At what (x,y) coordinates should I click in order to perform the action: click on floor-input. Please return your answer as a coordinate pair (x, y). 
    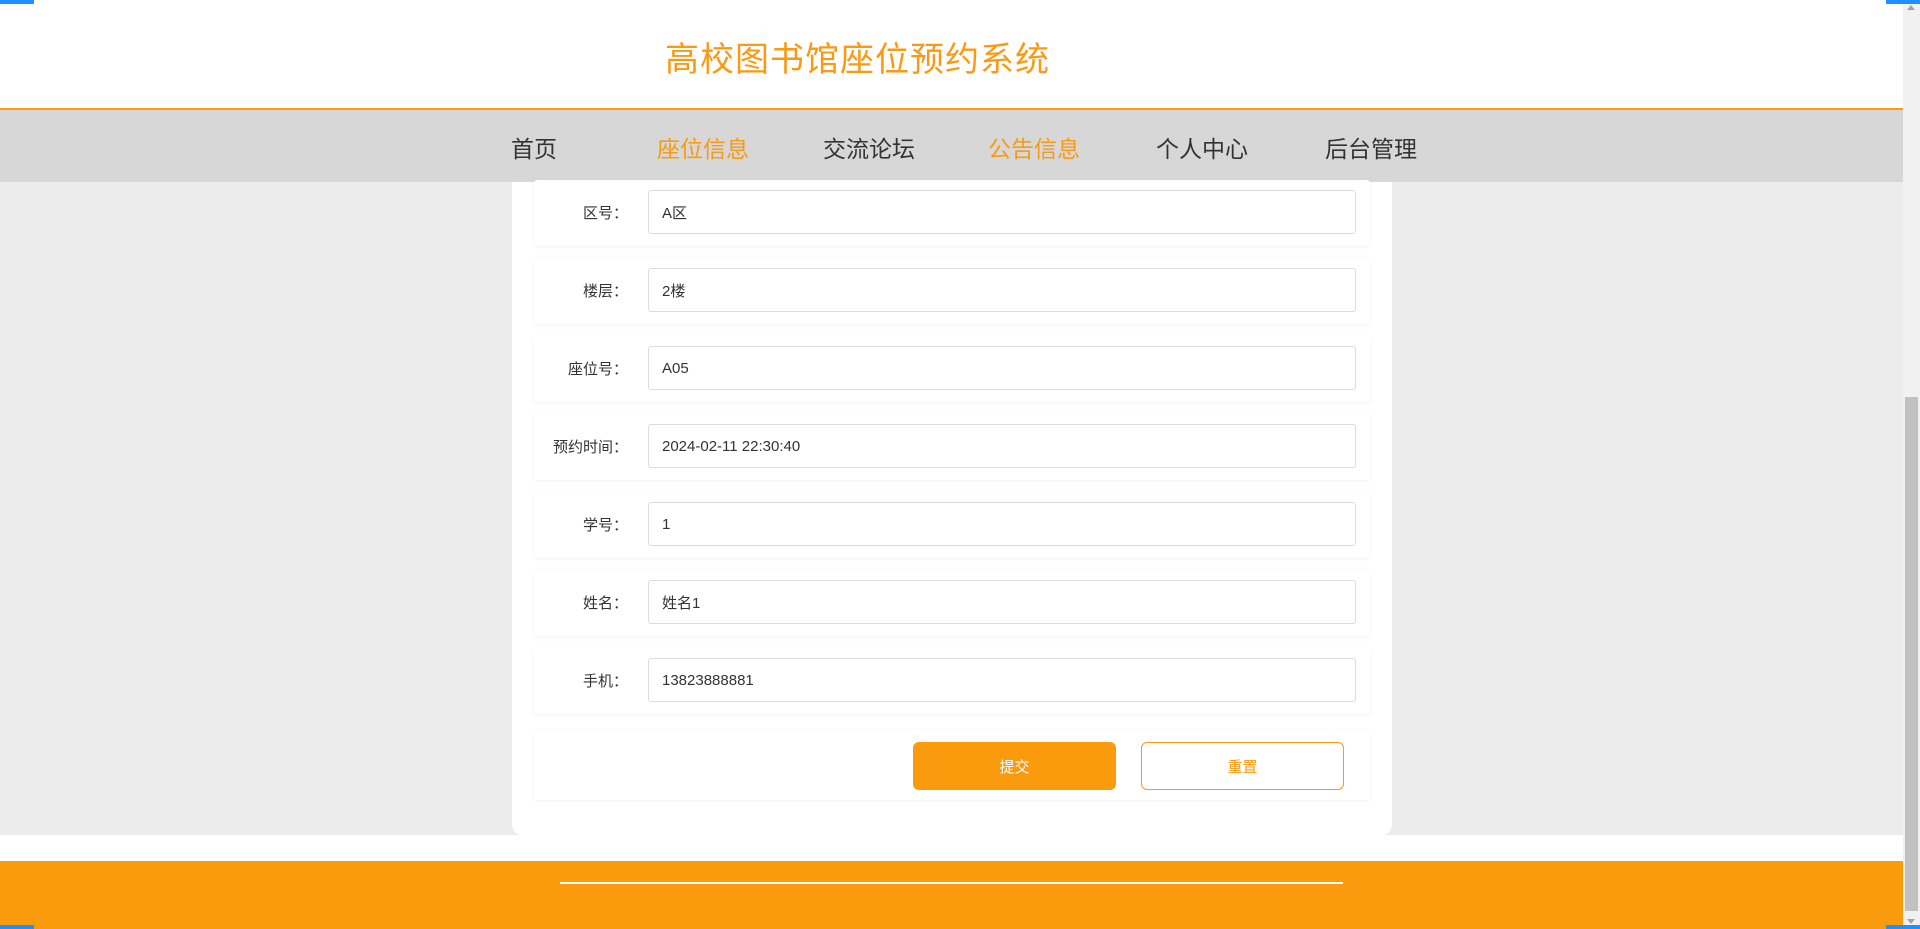
    Looking at the image, I should click on (1002, 290).